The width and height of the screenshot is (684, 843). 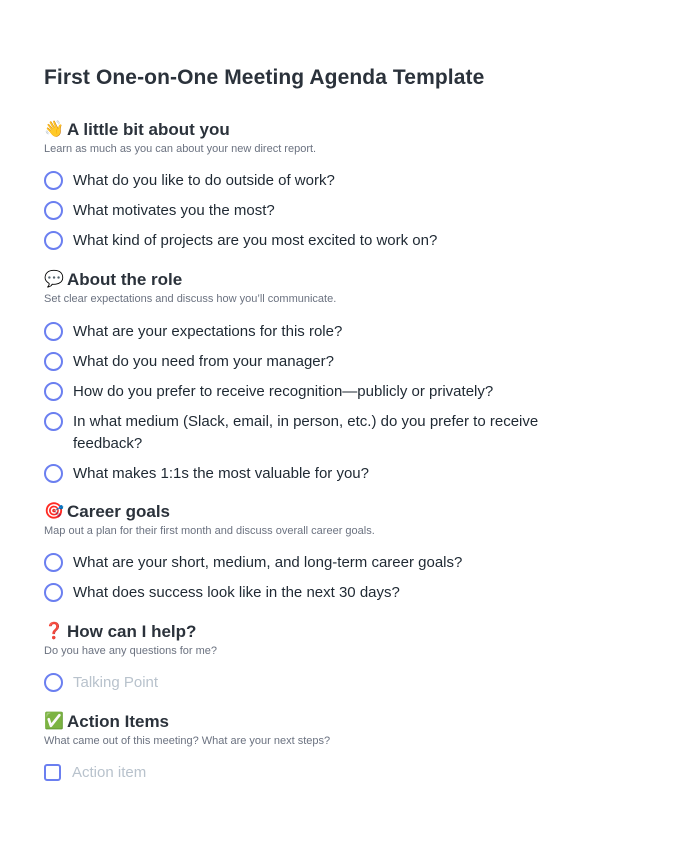 I want to click on section-heading-text: Action Items, so click(x=118, y=721).